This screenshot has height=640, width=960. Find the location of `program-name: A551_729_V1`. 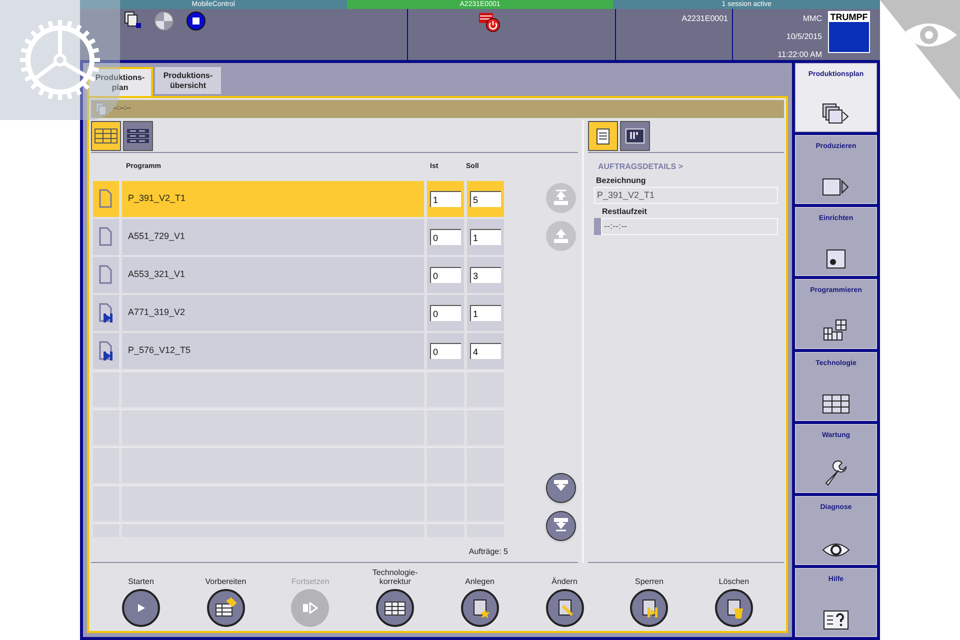

program-name: A551_729_V1 is located at coordinates (273, 237).